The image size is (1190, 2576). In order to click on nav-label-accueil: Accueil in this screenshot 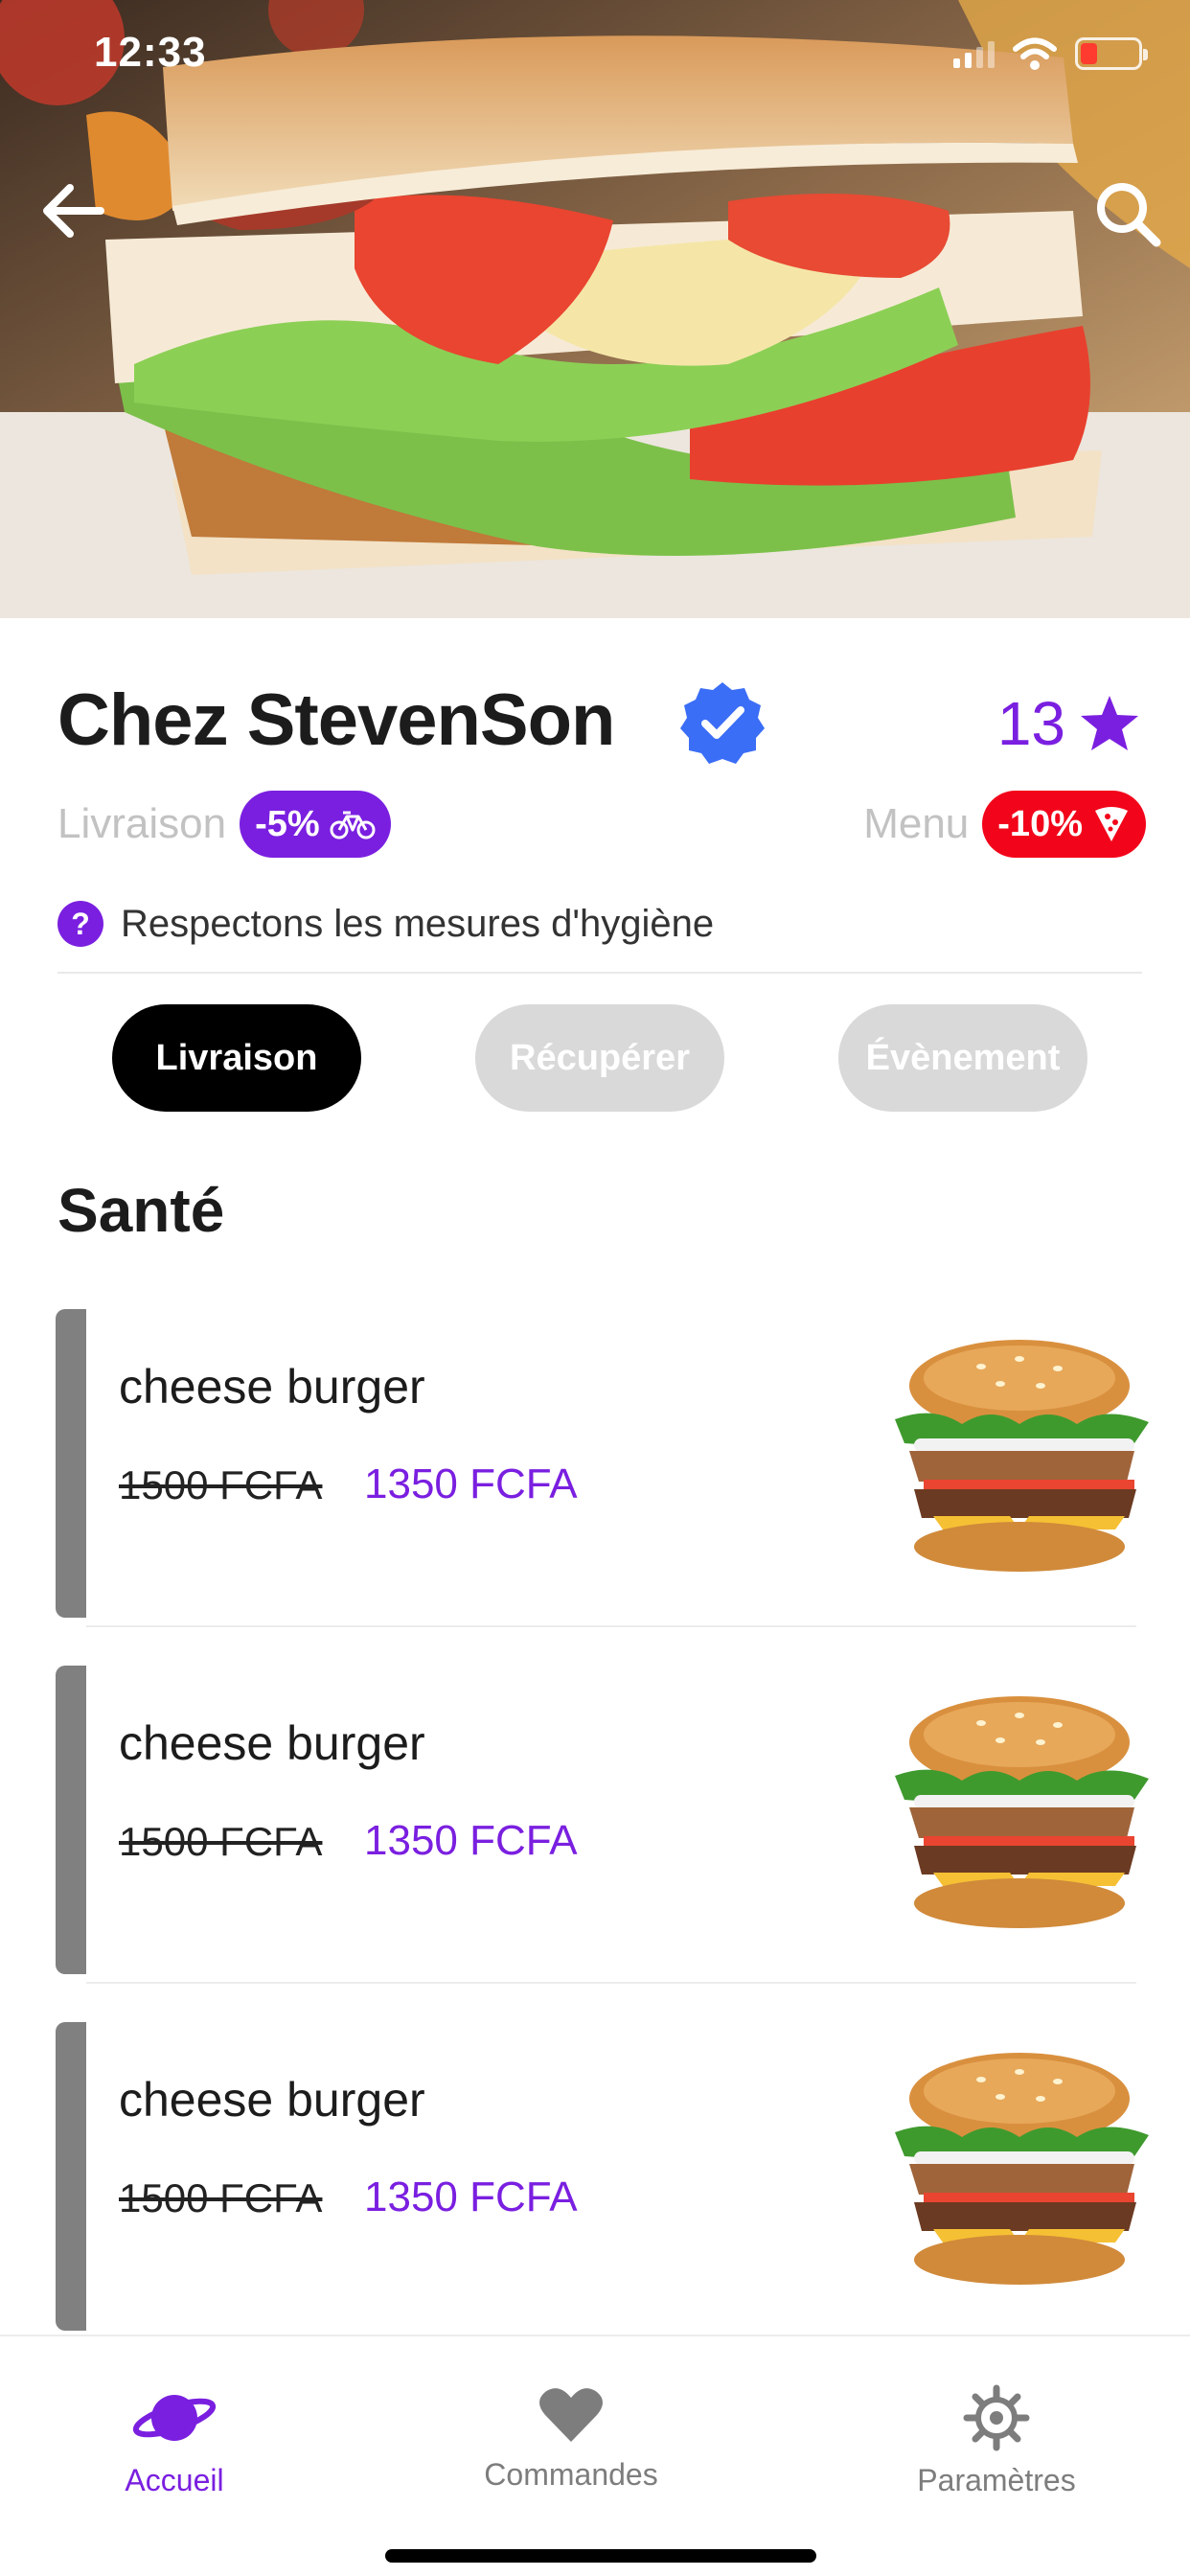, I will do `click(175, 2480)`.